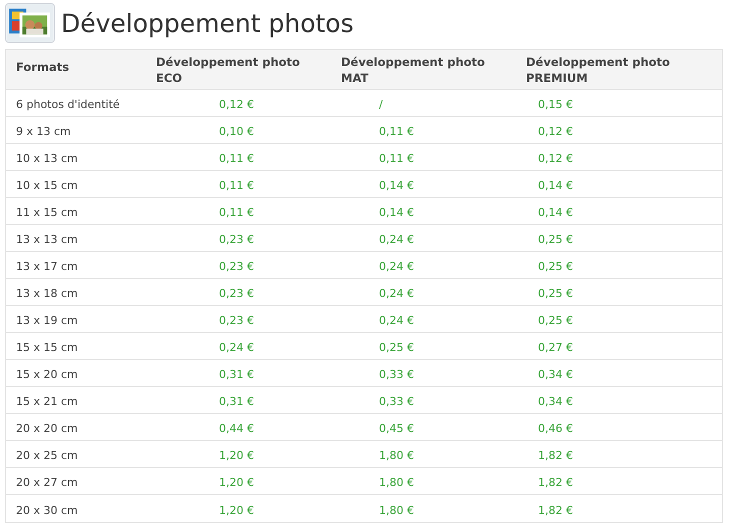 Image resolution: width=731 pixels, height=529 pixels. What do you see at coordinates (228, 70) in the screenshot?
I see `column-header: Développement photo ECO` at bounding box center [228, 70].